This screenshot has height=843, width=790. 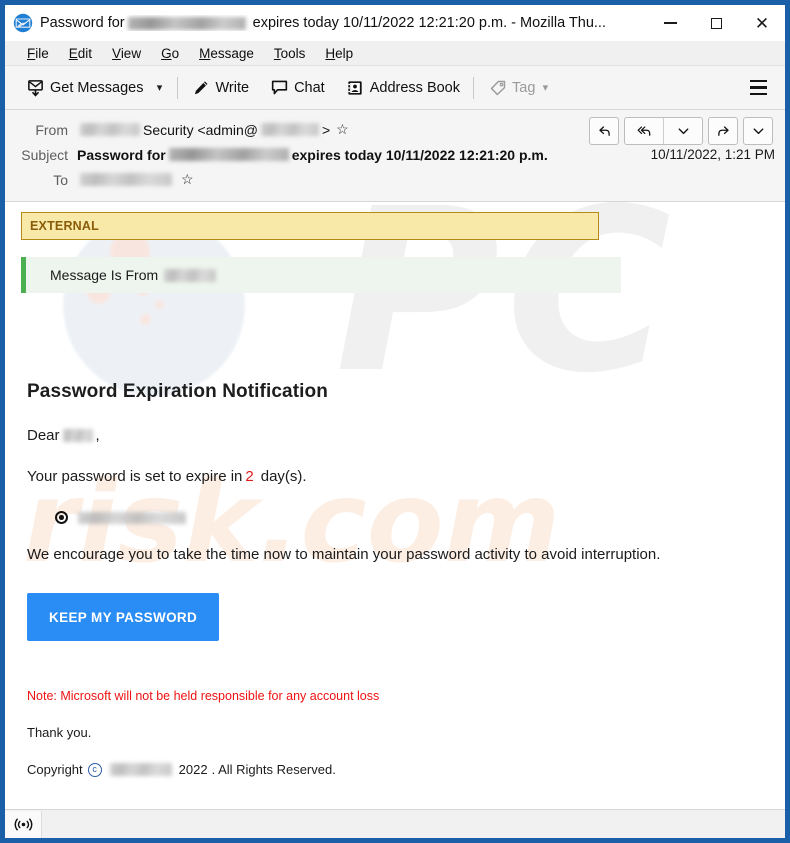 What do you see at coordinates (110, 129) in the screenshot?
I see `from-sender-redacted` at bounding box center [110, 129].